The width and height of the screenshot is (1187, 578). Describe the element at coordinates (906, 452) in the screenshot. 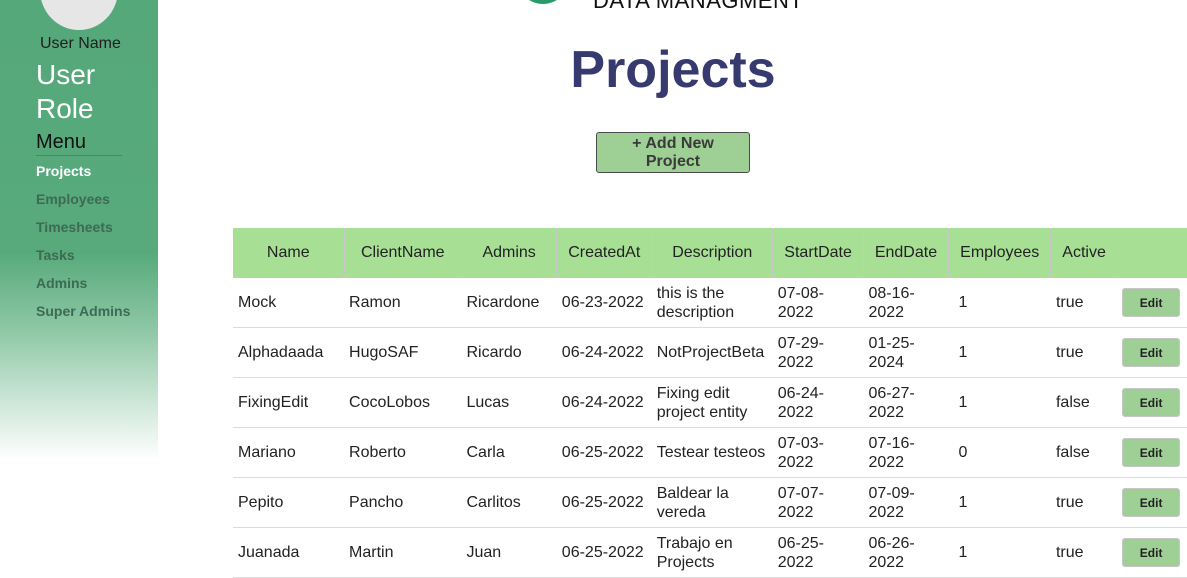

I see `cell-end-date: 07-16-2022` at that location.